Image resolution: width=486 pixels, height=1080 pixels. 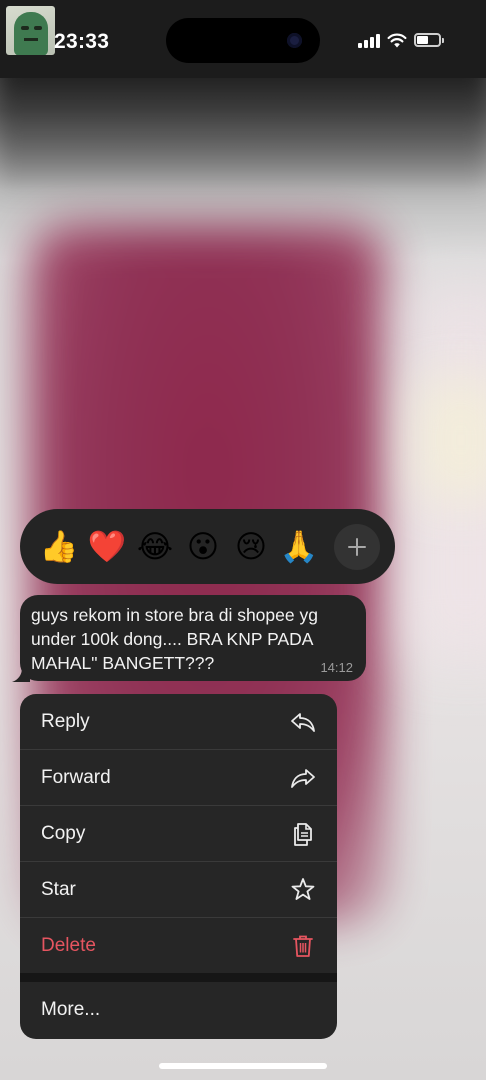 I want to click on menu-item-label: Copy, so click(x=63, y=833).